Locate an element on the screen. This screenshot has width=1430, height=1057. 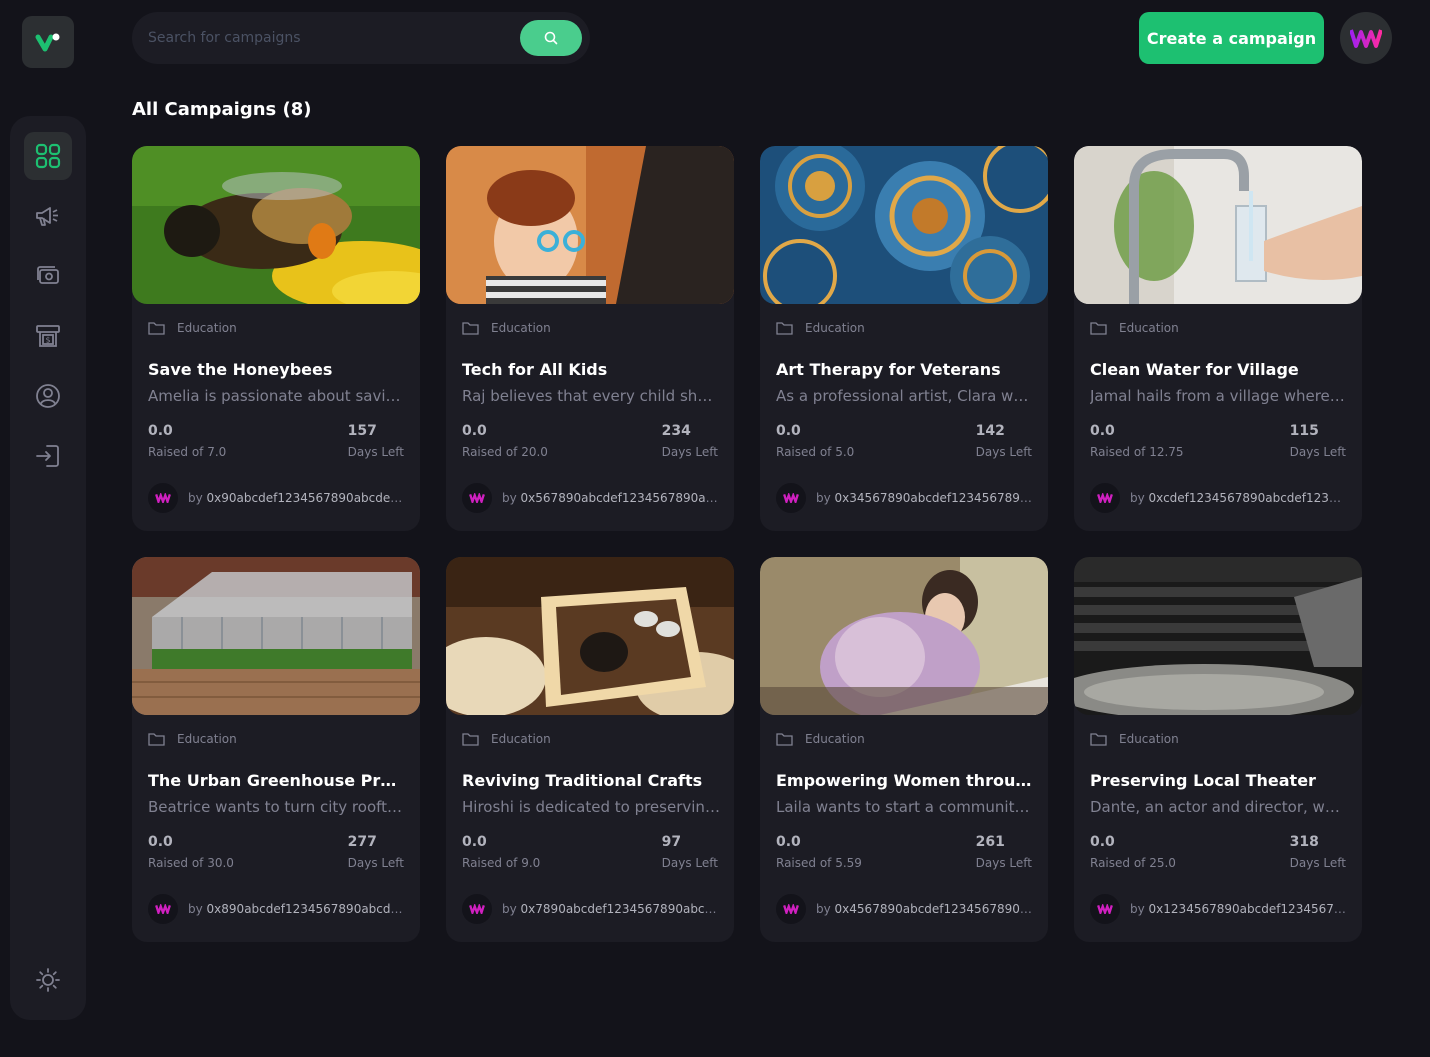
sidebar-item-profile is located at coordinates (48, 396).